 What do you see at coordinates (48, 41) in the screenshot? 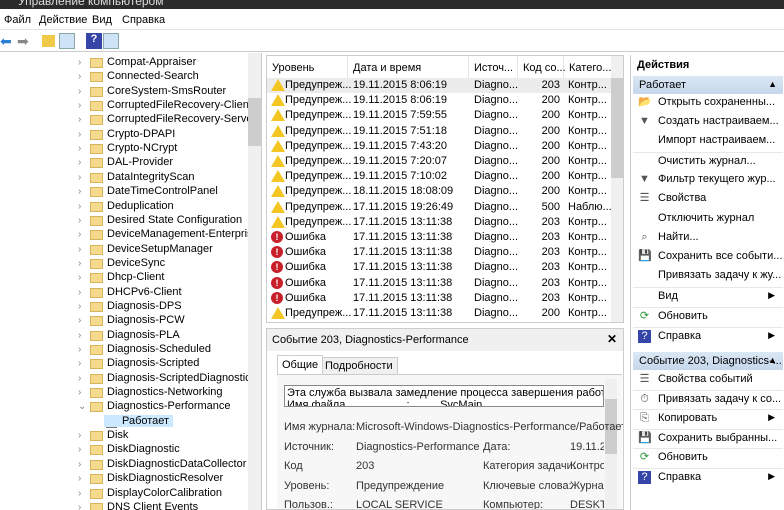
I see `up-folder-icon` at bounding box center [48, 41].